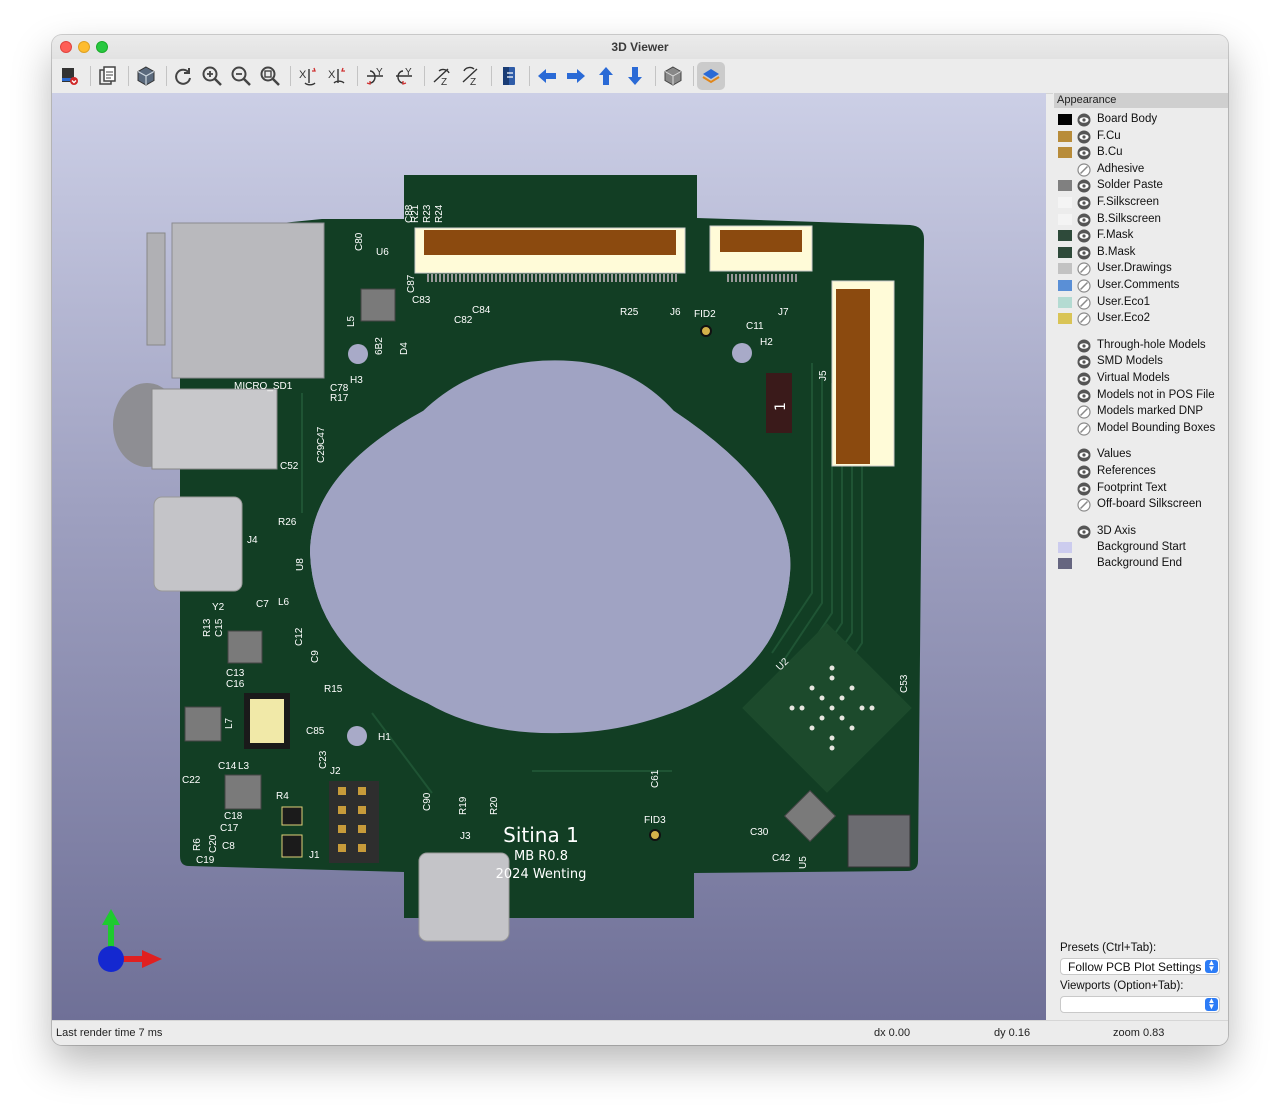  I want to click on ortho-projection-button, so click(673, 76).